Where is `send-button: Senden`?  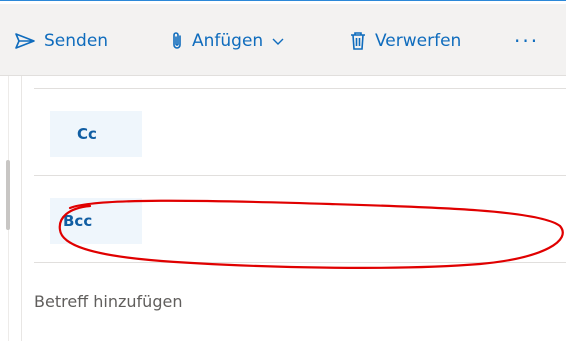
send-button: Senden is located at coordinates (61, 41).